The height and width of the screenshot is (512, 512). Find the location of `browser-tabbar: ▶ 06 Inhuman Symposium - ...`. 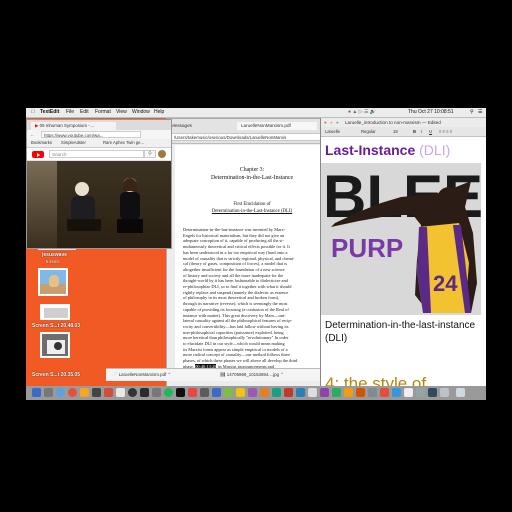

browser-tabbar: ▶ 06 Inhuman Symposium - ... is located at coordinates (99, 125).